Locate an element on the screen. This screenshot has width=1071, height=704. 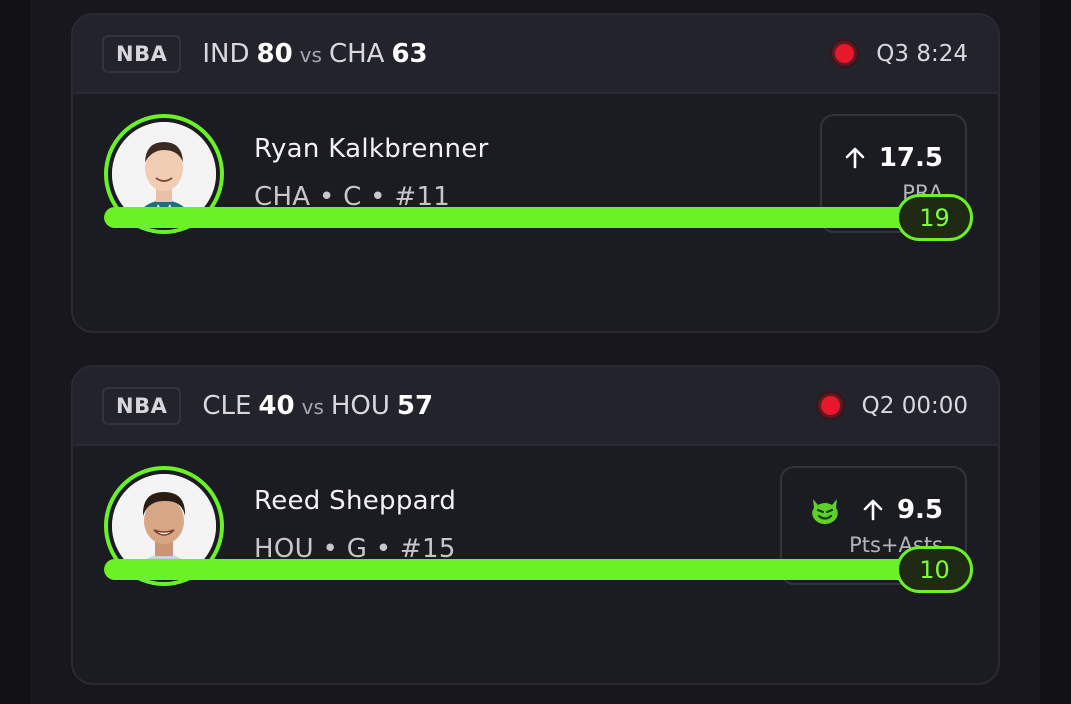
game-header: NBA CLE 40 vs HOU 57 Q2 00:00 is located at coordinates (535, 406).